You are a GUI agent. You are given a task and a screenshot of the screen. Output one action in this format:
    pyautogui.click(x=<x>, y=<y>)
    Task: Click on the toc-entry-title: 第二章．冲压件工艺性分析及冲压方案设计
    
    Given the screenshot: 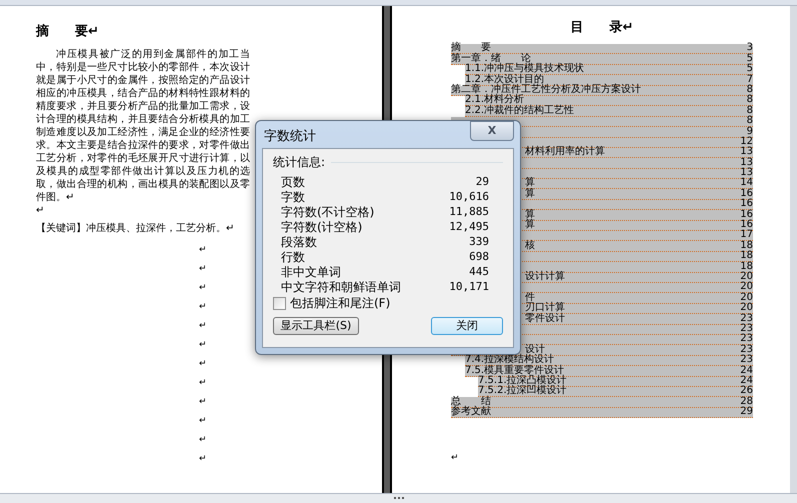 What is the action you would take?
    pyautogui.click(x=546, y=89)
    